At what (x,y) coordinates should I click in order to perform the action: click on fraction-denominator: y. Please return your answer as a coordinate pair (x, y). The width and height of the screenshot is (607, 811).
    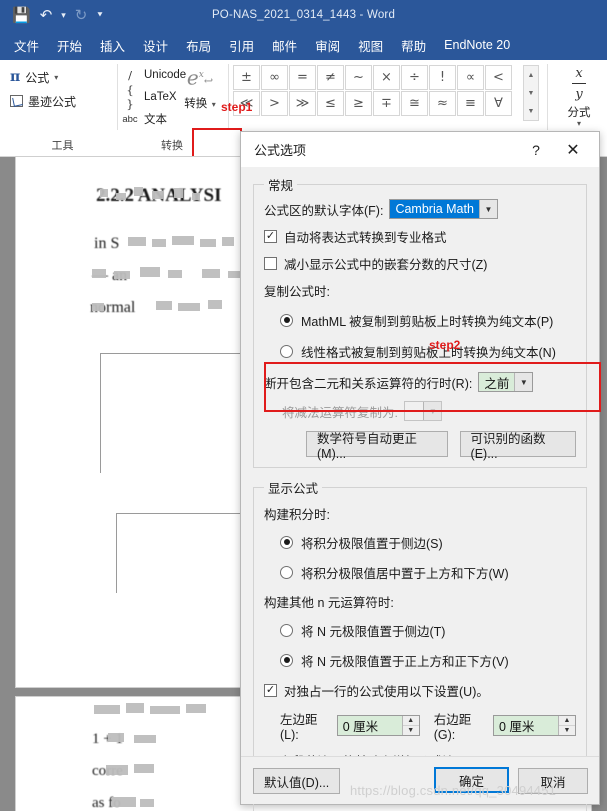
    Looking at the image, I should click on (579, 94).